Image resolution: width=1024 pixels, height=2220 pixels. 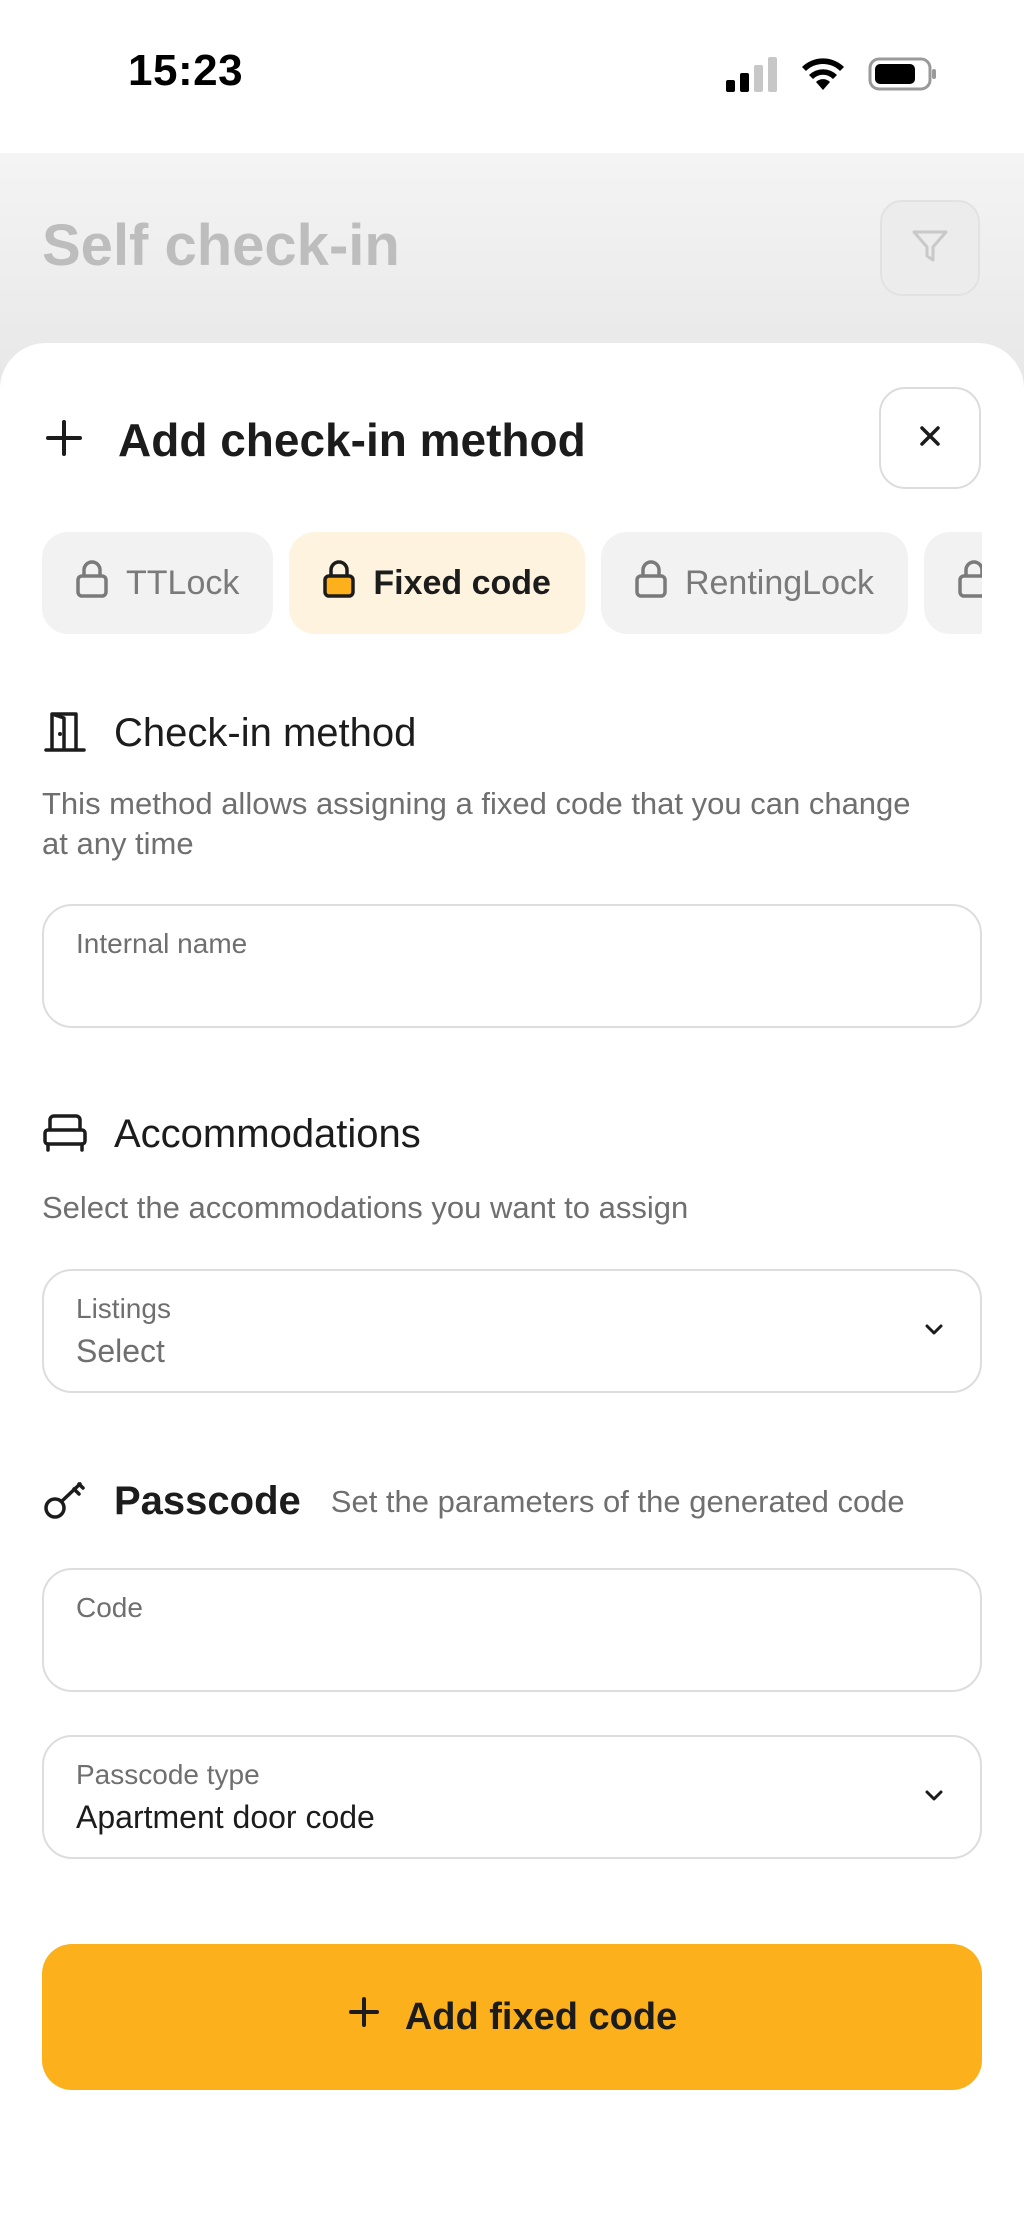 What do you see at coordinates (903, 76) in the screenshot?
I see `battery-icon` at bounding box center [903, 76].